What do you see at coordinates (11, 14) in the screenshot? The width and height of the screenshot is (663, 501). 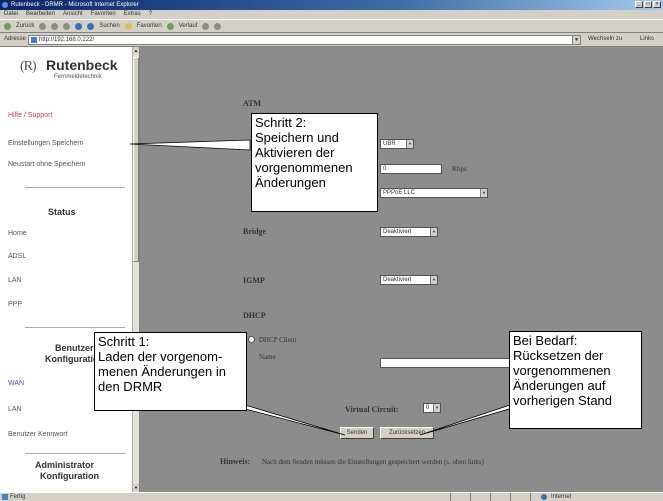 I see `menu-file: Datei` at bounding box center [11, 14].